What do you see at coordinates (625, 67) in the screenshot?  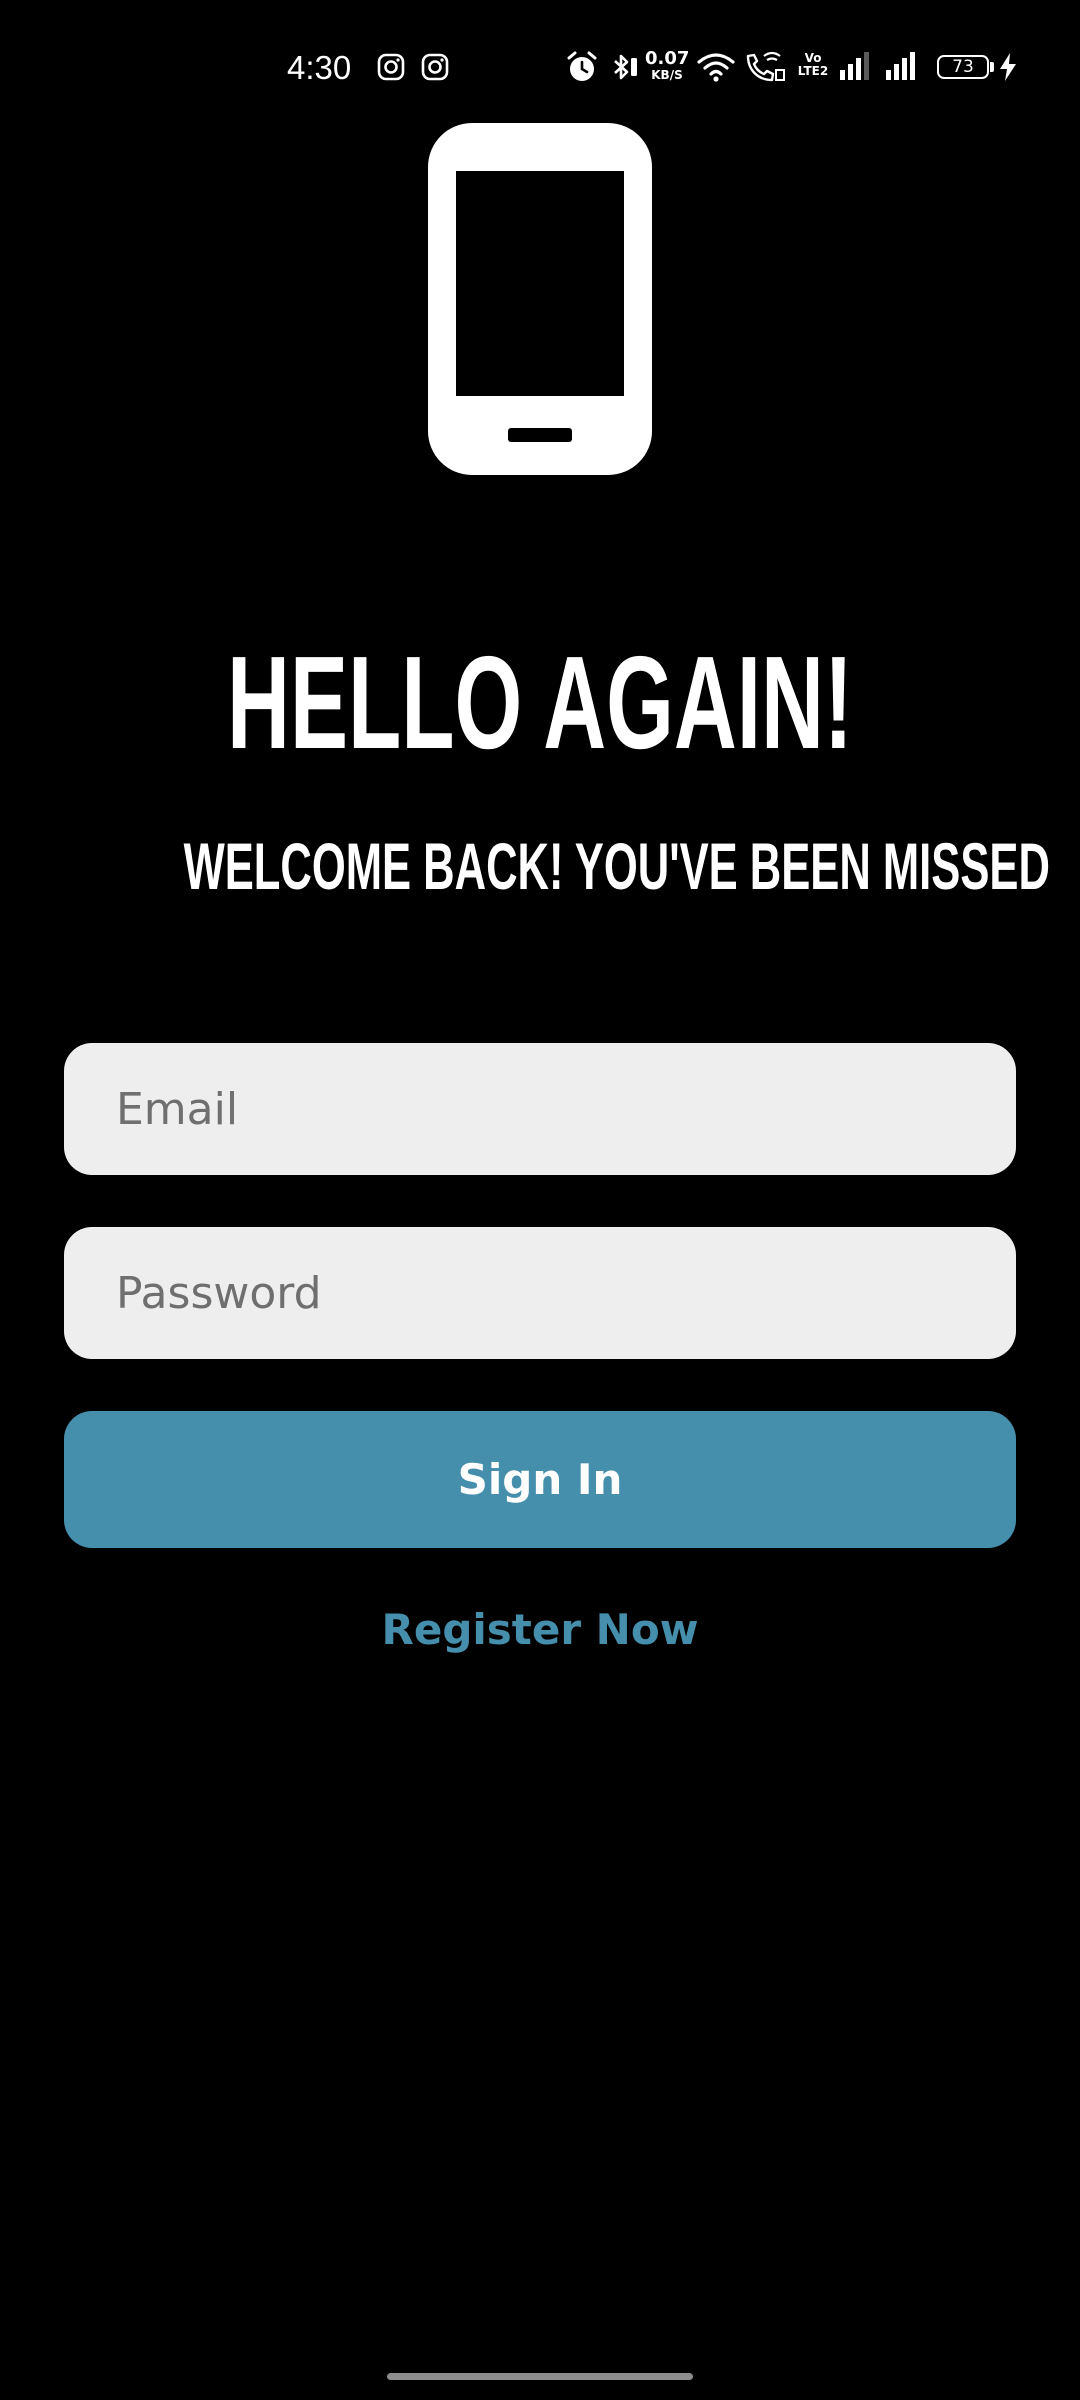 I see `bluetooth-icon` at bounding box center [625, 67].